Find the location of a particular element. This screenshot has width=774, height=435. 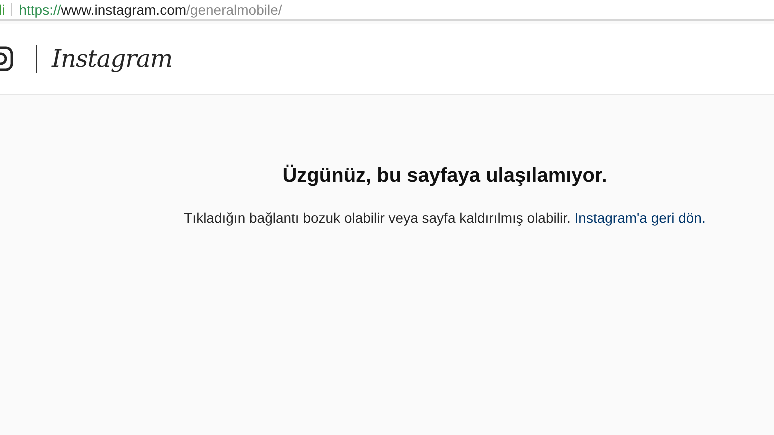

error-message: Tıkladığın bağlantı bozuk olabilir veya sayfa kaldırılmış olabilir. Instagram'a geri dön. is located at coordinates (445, 218).